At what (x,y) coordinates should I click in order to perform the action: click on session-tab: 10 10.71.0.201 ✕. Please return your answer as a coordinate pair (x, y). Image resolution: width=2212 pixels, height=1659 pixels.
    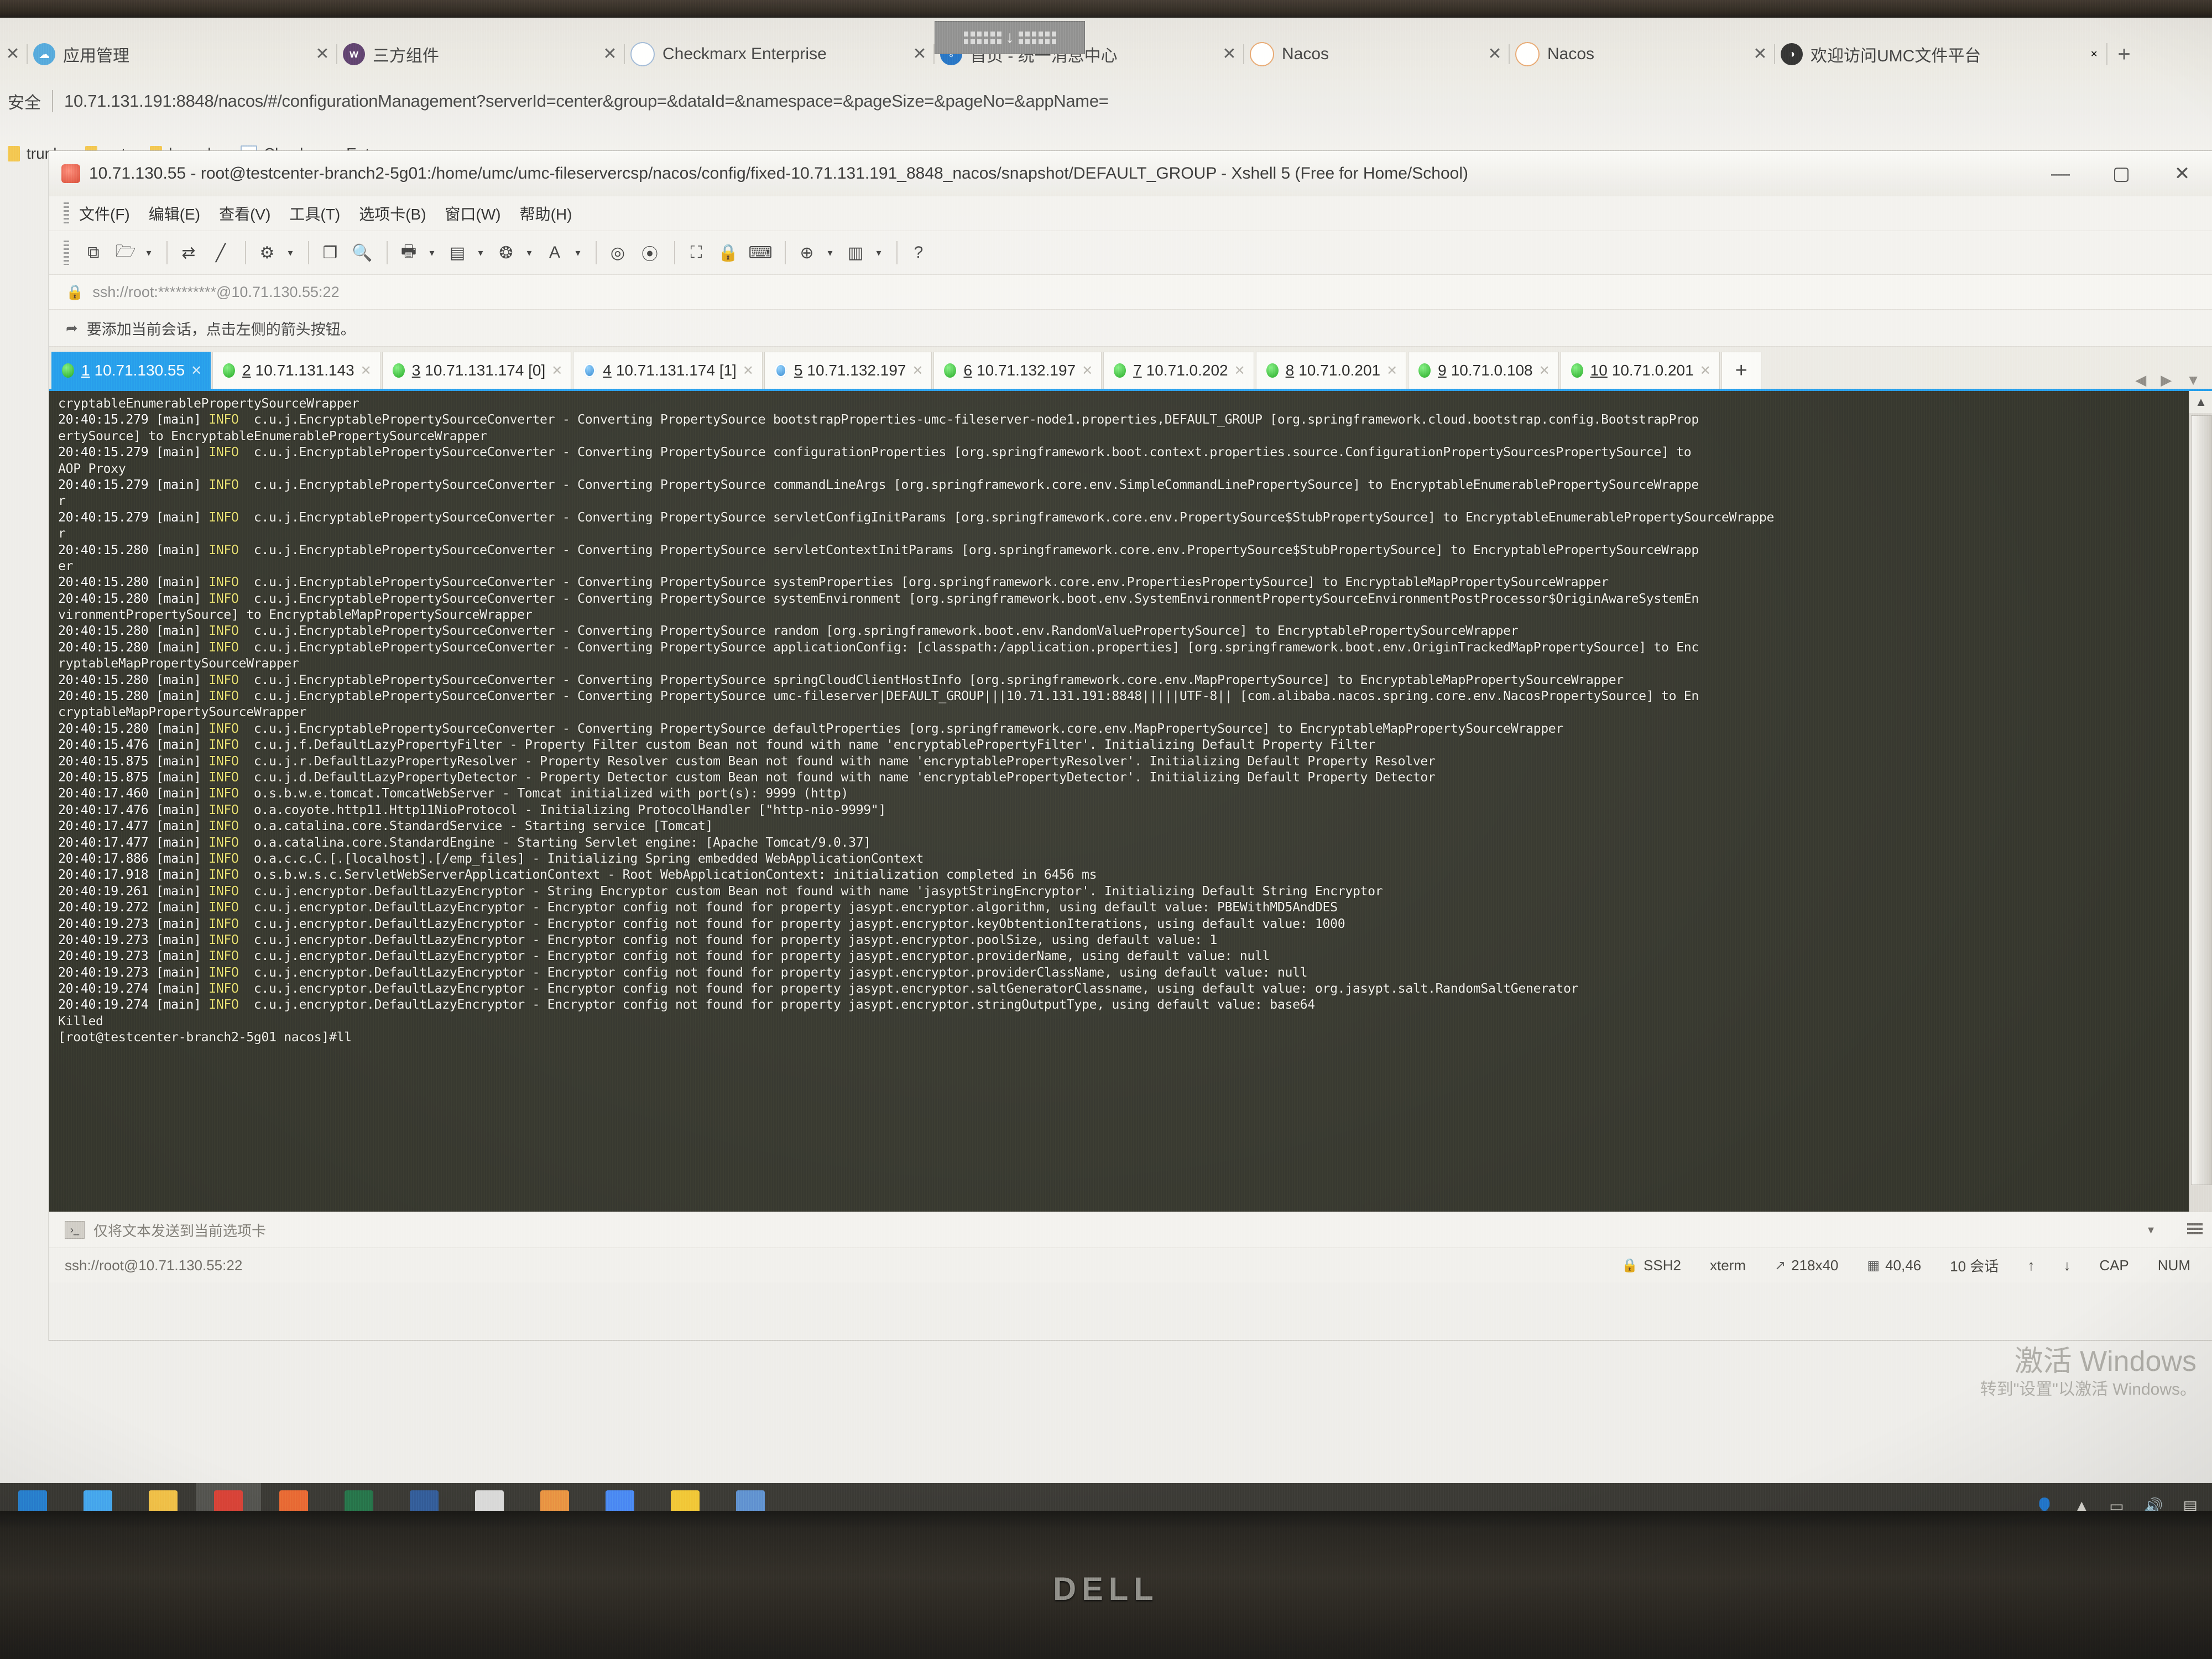
    Looking at the image, I should click on (1640, 371).